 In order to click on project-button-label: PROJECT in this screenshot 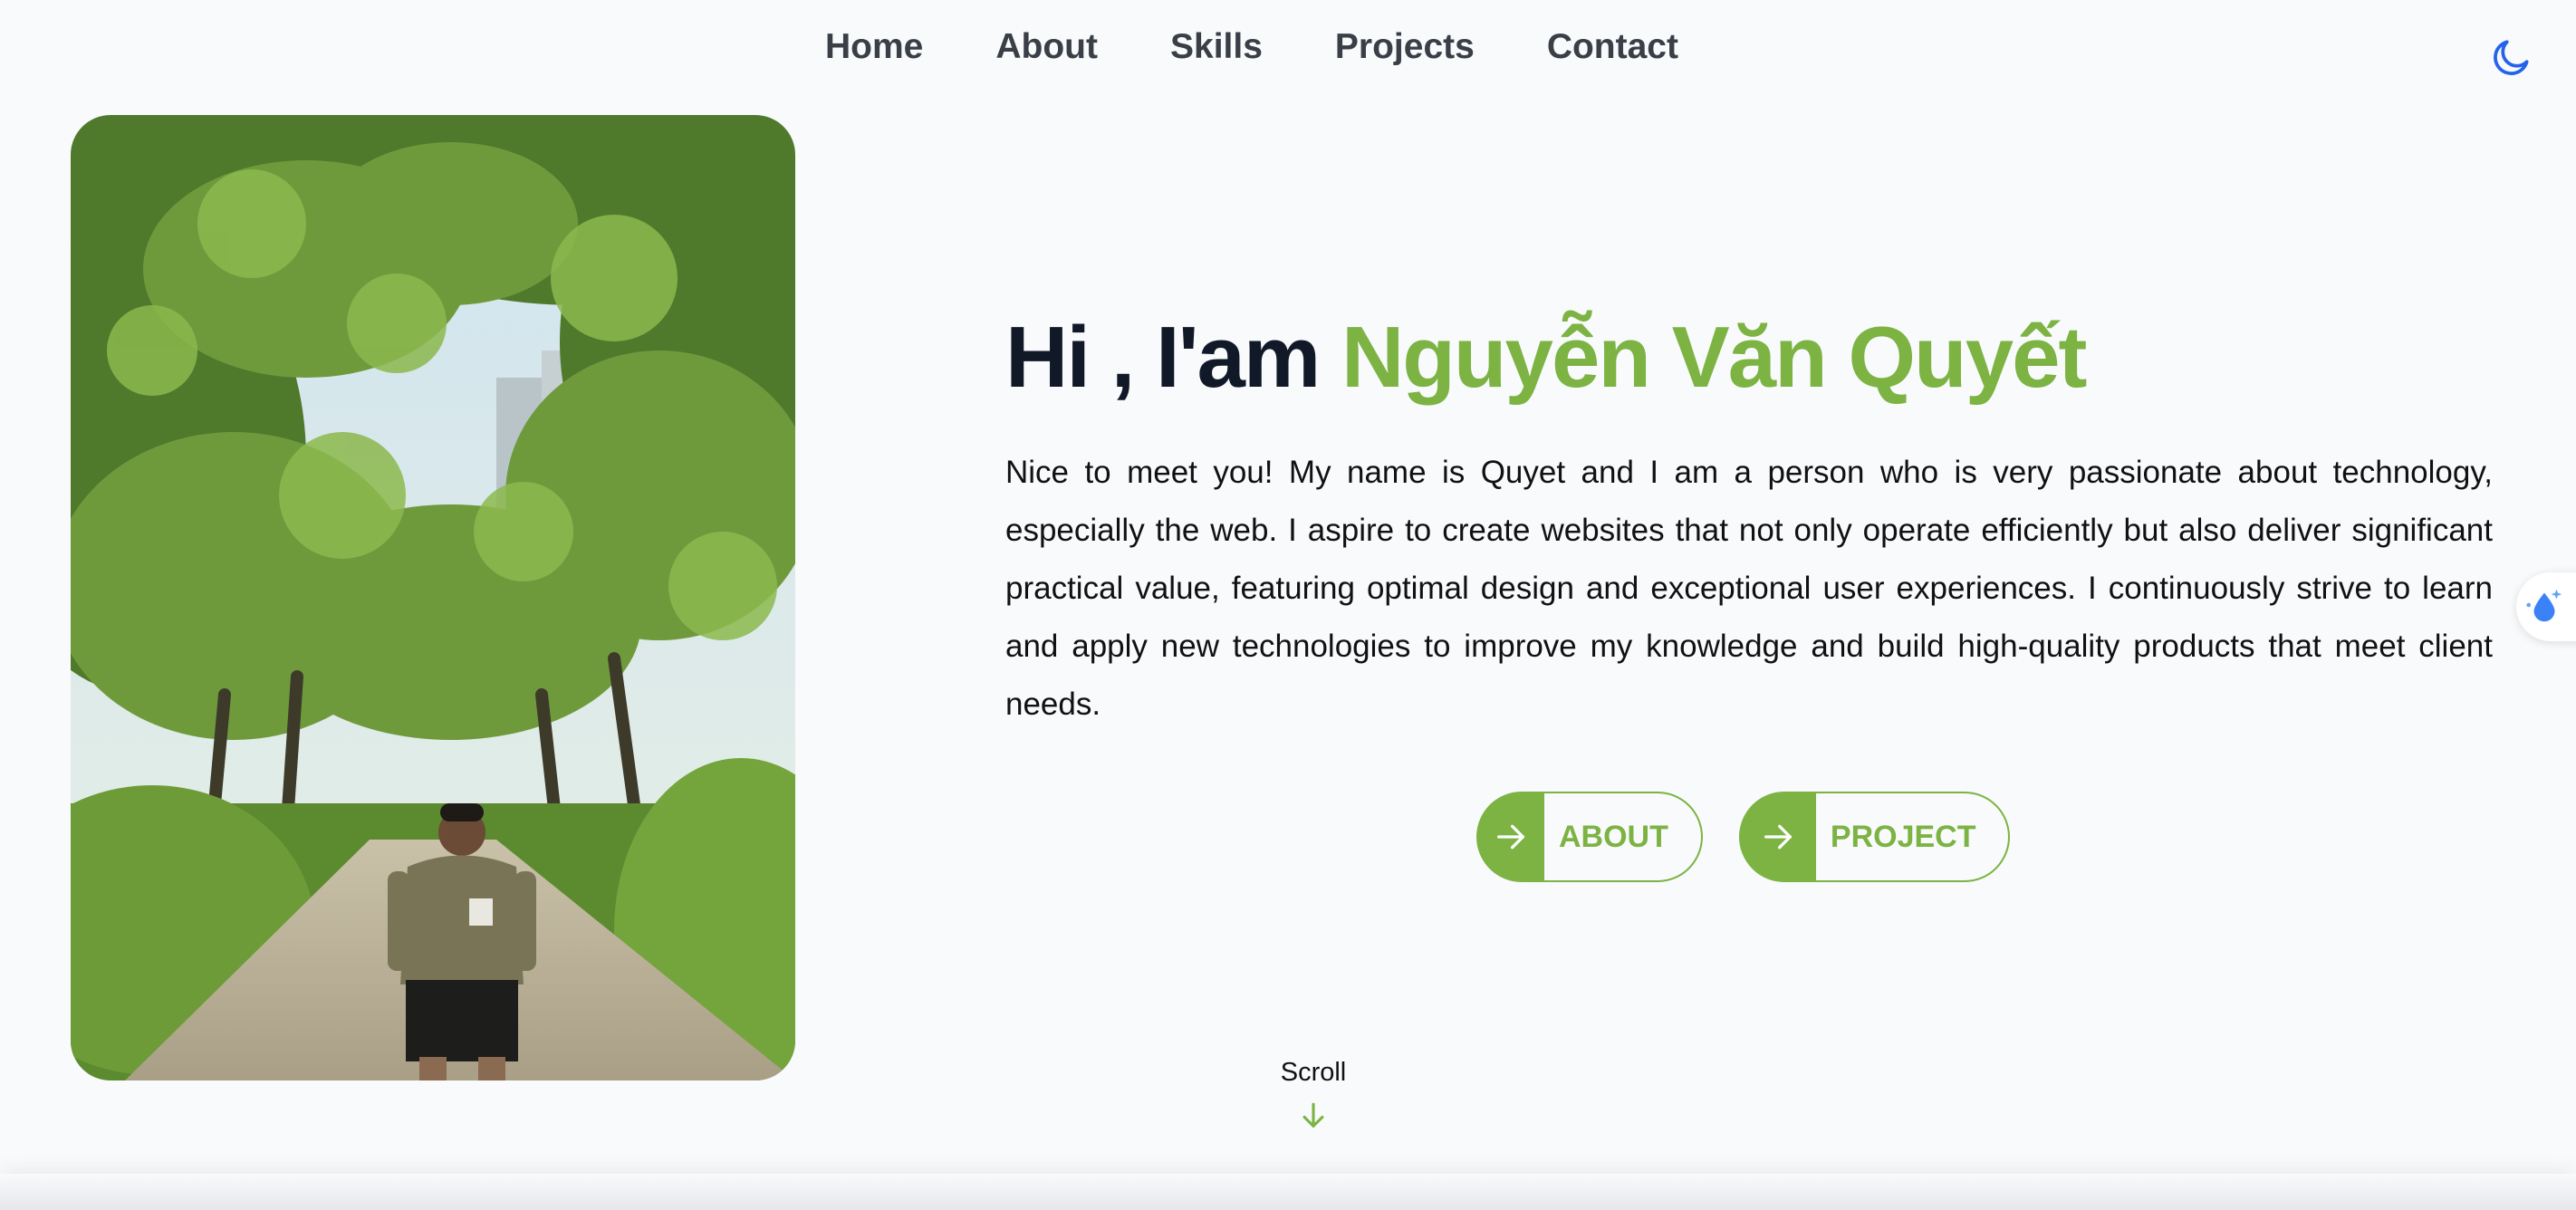, I will do `click(1903, 836)`.